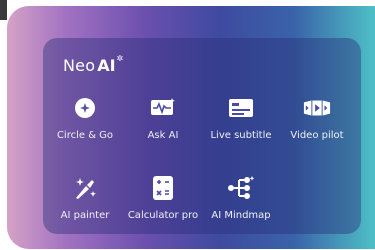 The image size is (375, 250). What do you see at coordinates (241, 188) in the screenshot?
I see `mindmap-icon` at bounding box center [241, 188].